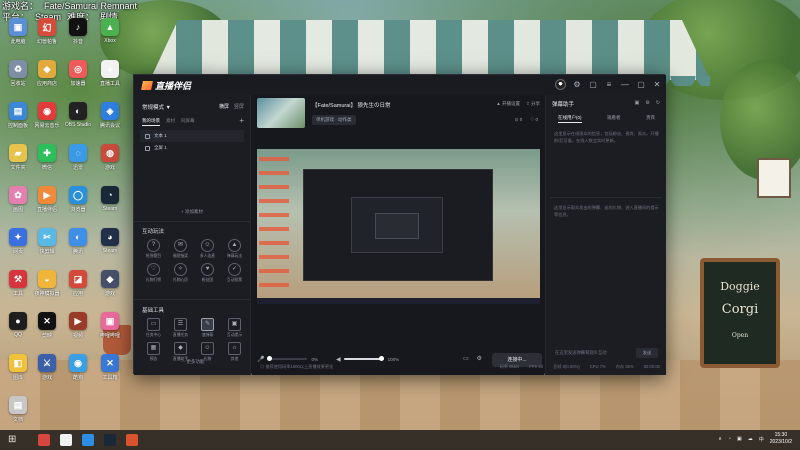 The height and width of the screenshot is (450, 800). I want to click on desktop-icon: ▤ 文档, so click(18, 413).